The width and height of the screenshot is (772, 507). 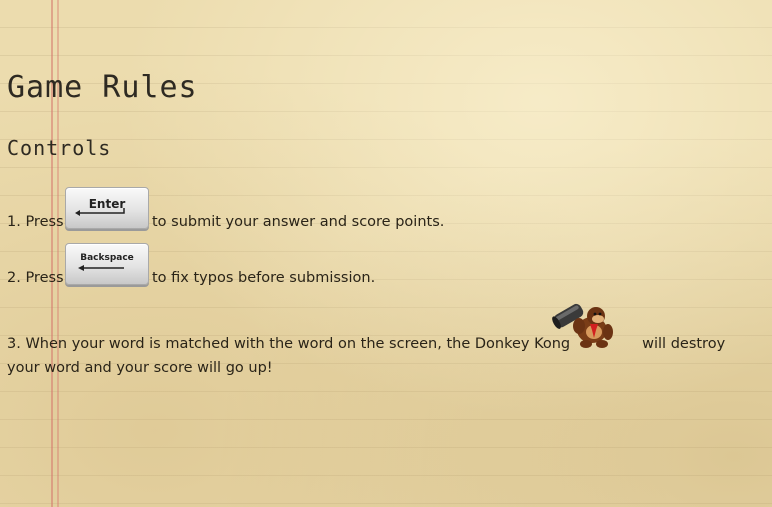 What do you see at coordinates (100, 212) in the screenshot?
I see `enter-arrow-icon` at bounding box center [100, 212].